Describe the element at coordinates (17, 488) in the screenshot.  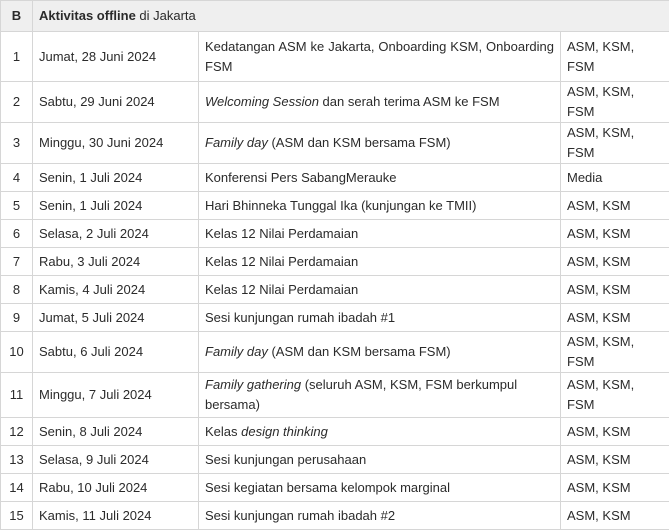
I see `row-number: 14` at that location.